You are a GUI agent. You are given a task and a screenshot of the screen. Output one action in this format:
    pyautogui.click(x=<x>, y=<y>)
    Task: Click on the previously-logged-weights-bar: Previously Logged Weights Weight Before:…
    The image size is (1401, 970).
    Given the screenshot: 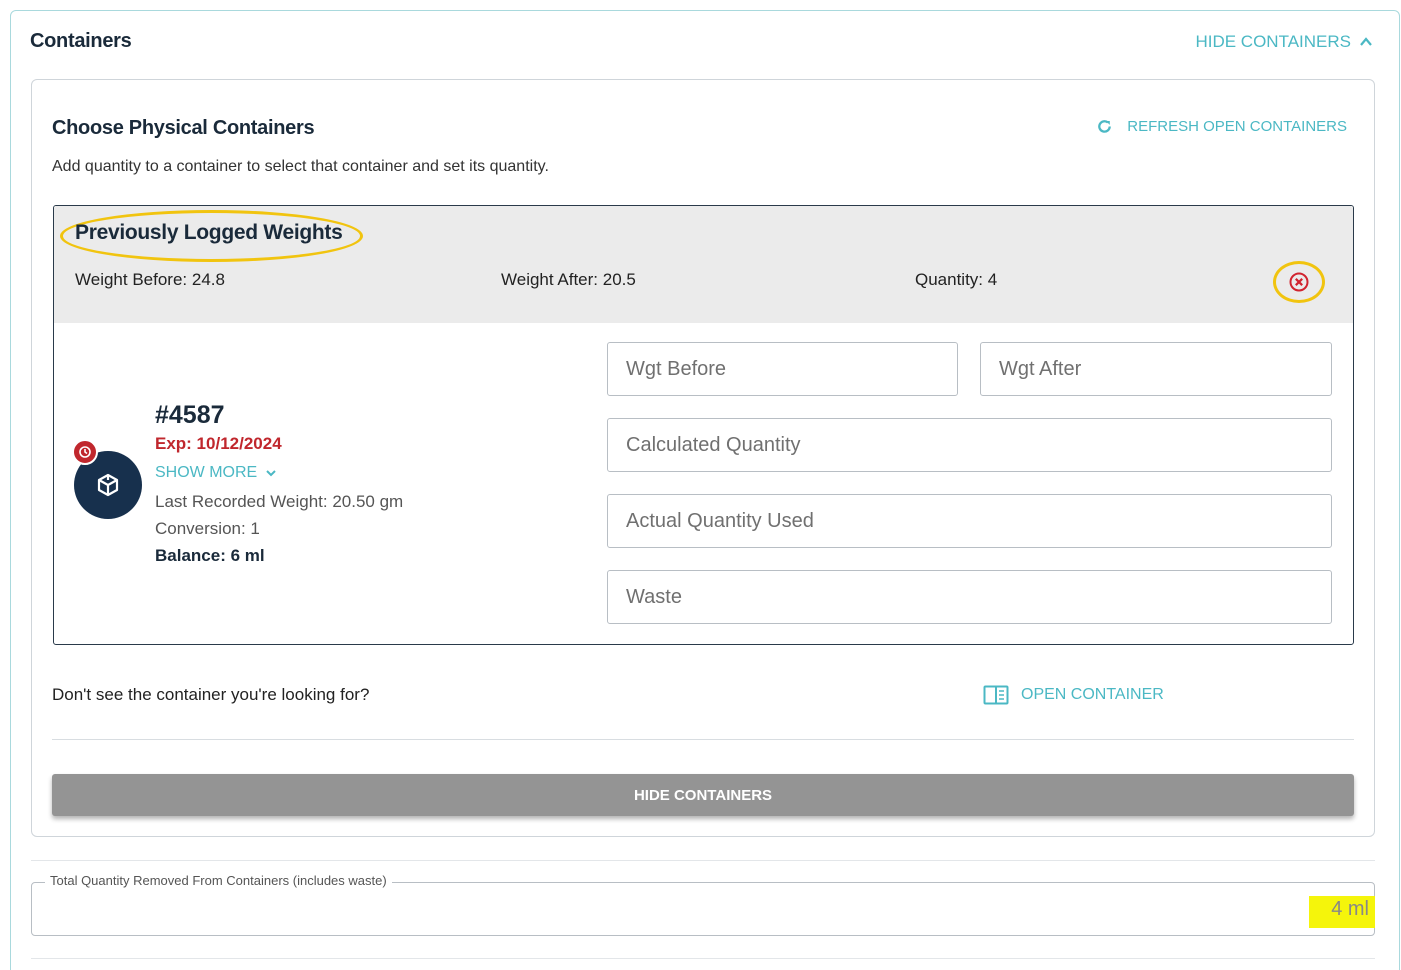 What is the action you would take?
    pyautogui.click(x=703, y=264)
    